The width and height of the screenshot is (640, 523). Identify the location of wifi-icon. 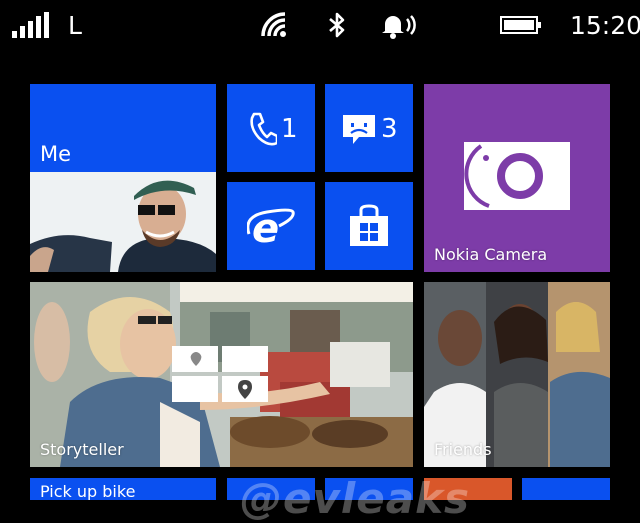
(274, 25).